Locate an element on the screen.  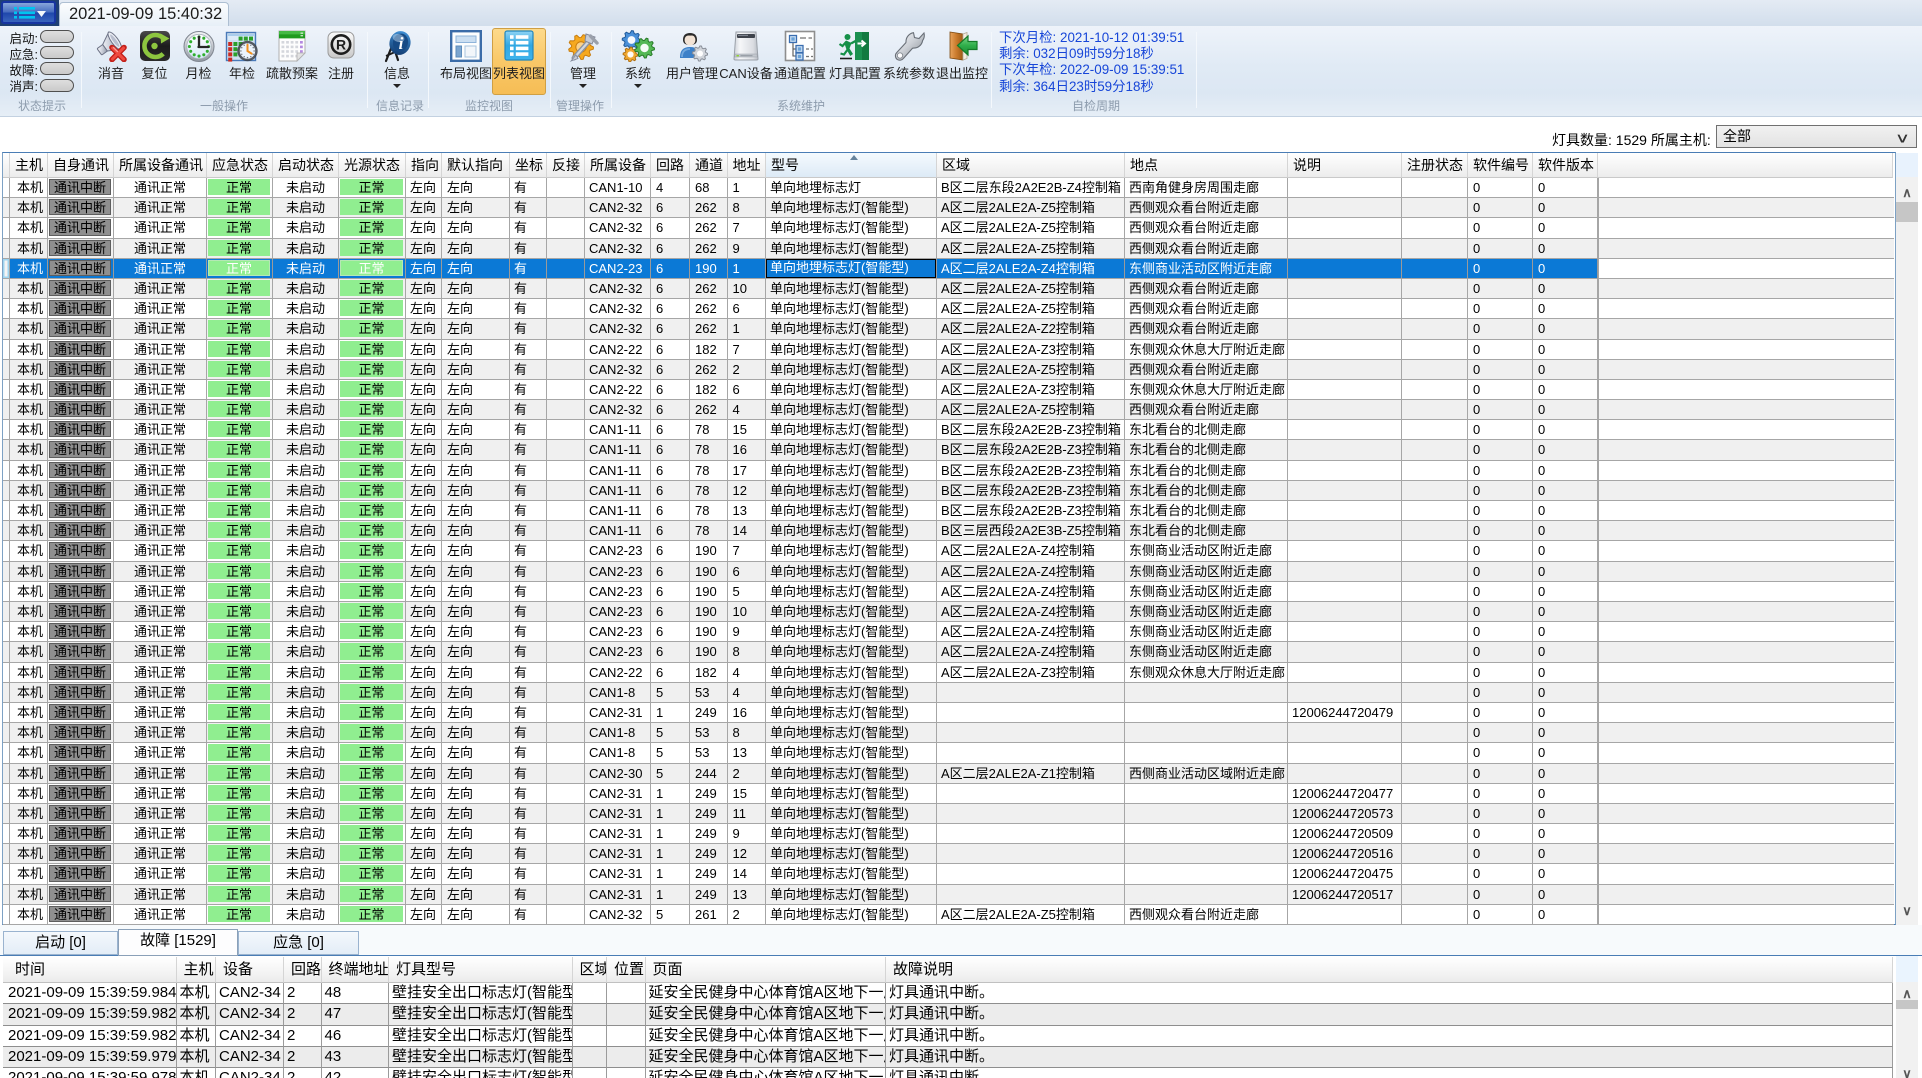
svg-text: i is located at coordinates (401, 43).